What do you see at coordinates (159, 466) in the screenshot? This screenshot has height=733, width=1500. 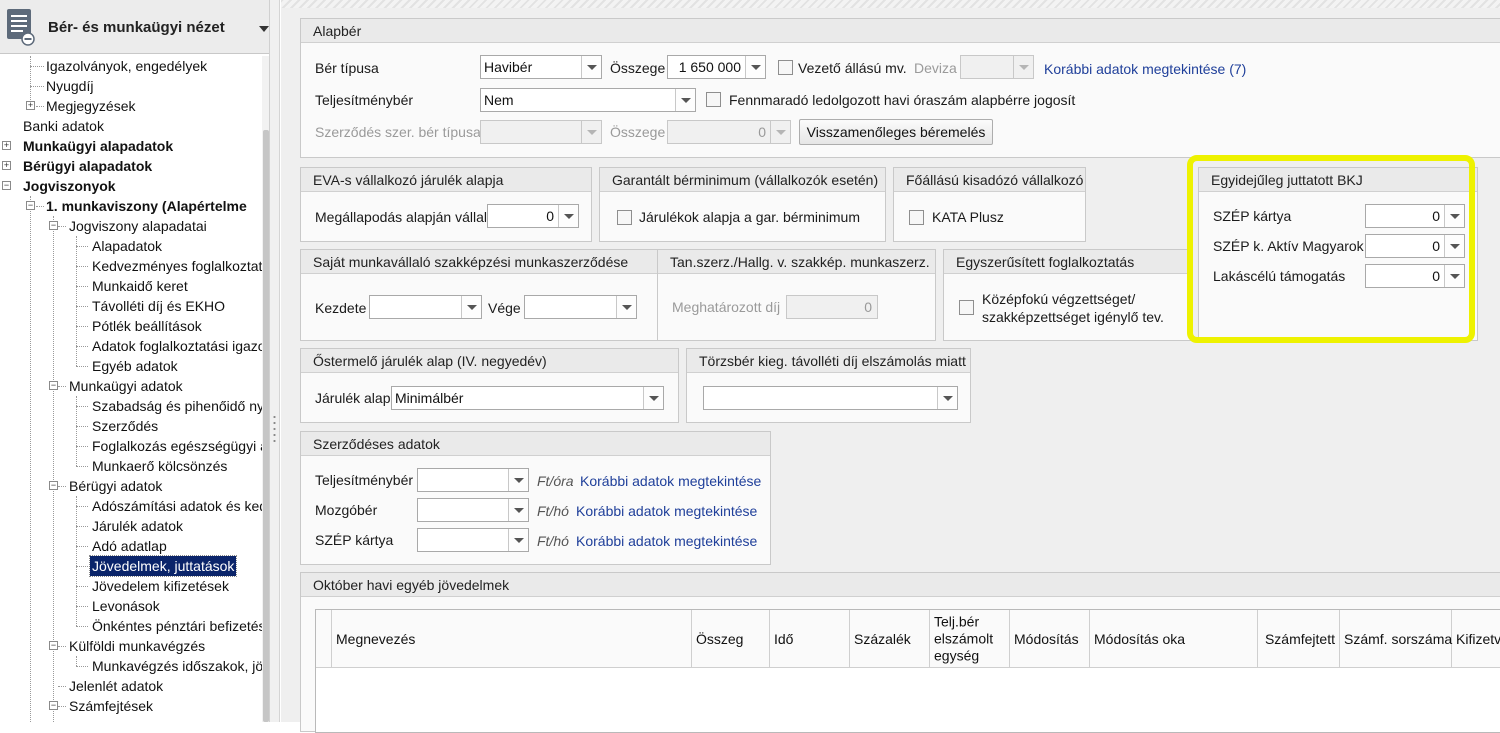 I see `tree-item: Munkaerő kölcsönzés` at bounding box center [159, 466].